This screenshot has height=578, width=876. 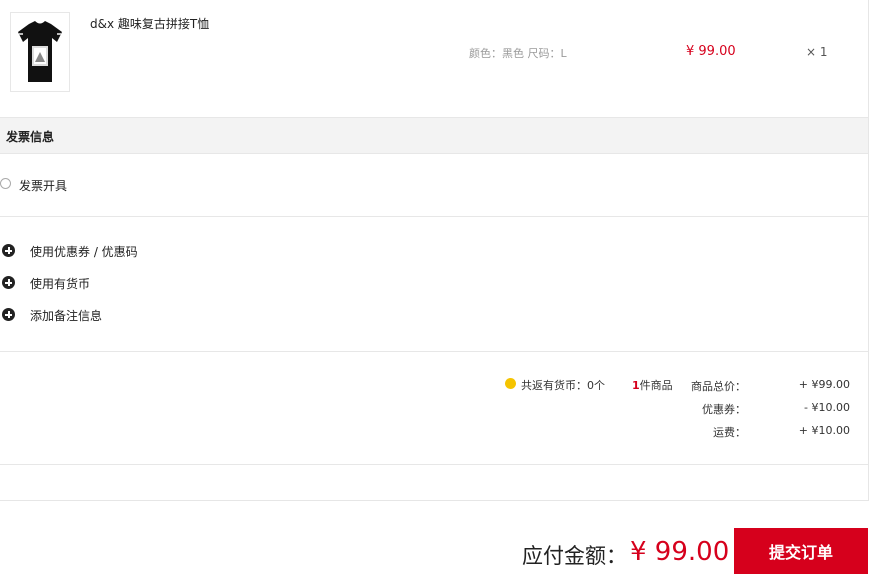 What do you see at coordinates (149, 23) in the screenshot?
I see `product-name: d&x 趣味复古拼接T恤` at bounding box center [149, 23].